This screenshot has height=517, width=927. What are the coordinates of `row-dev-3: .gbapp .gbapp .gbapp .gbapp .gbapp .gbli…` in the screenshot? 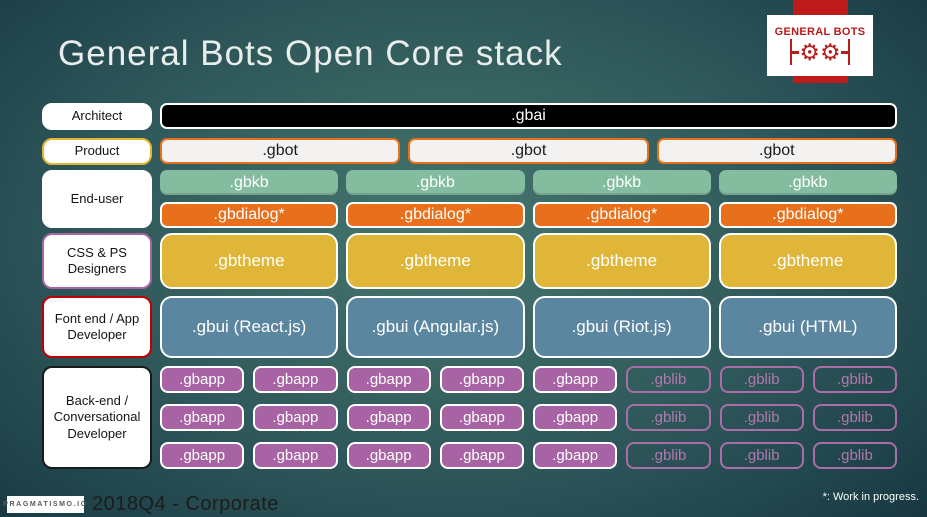 It's located at (528, 455).